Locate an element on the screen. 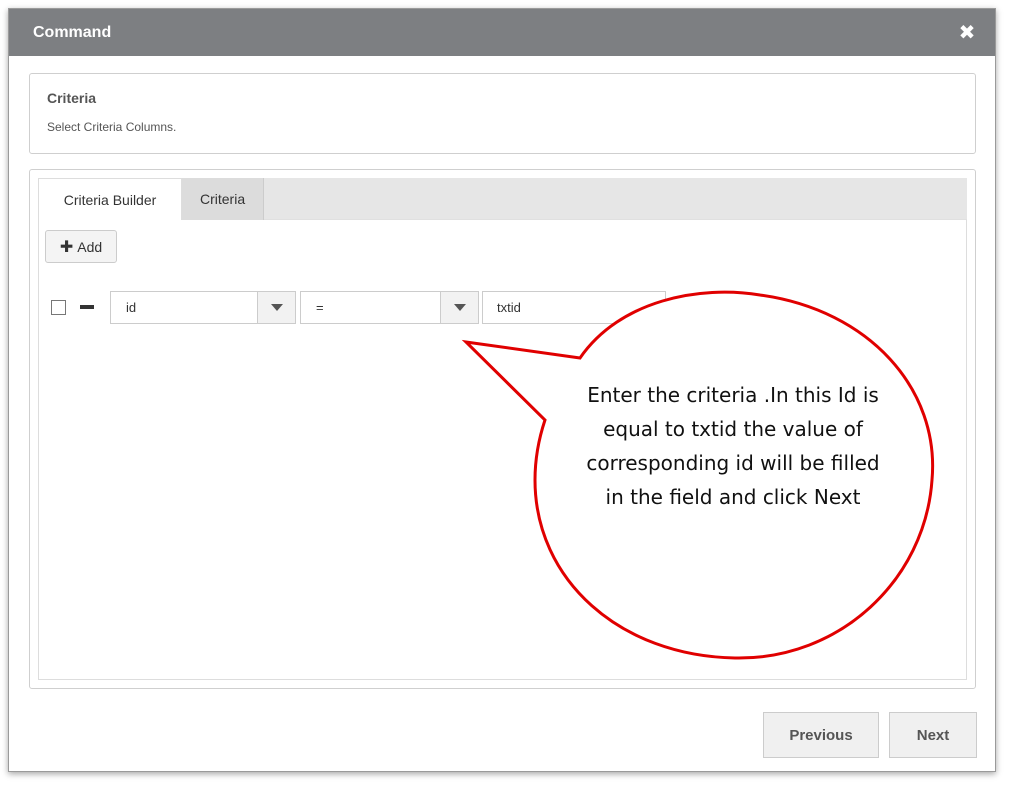 This screenshot has height=787, width=1018. previous-button: Previous is located at coordinates (821, 735).